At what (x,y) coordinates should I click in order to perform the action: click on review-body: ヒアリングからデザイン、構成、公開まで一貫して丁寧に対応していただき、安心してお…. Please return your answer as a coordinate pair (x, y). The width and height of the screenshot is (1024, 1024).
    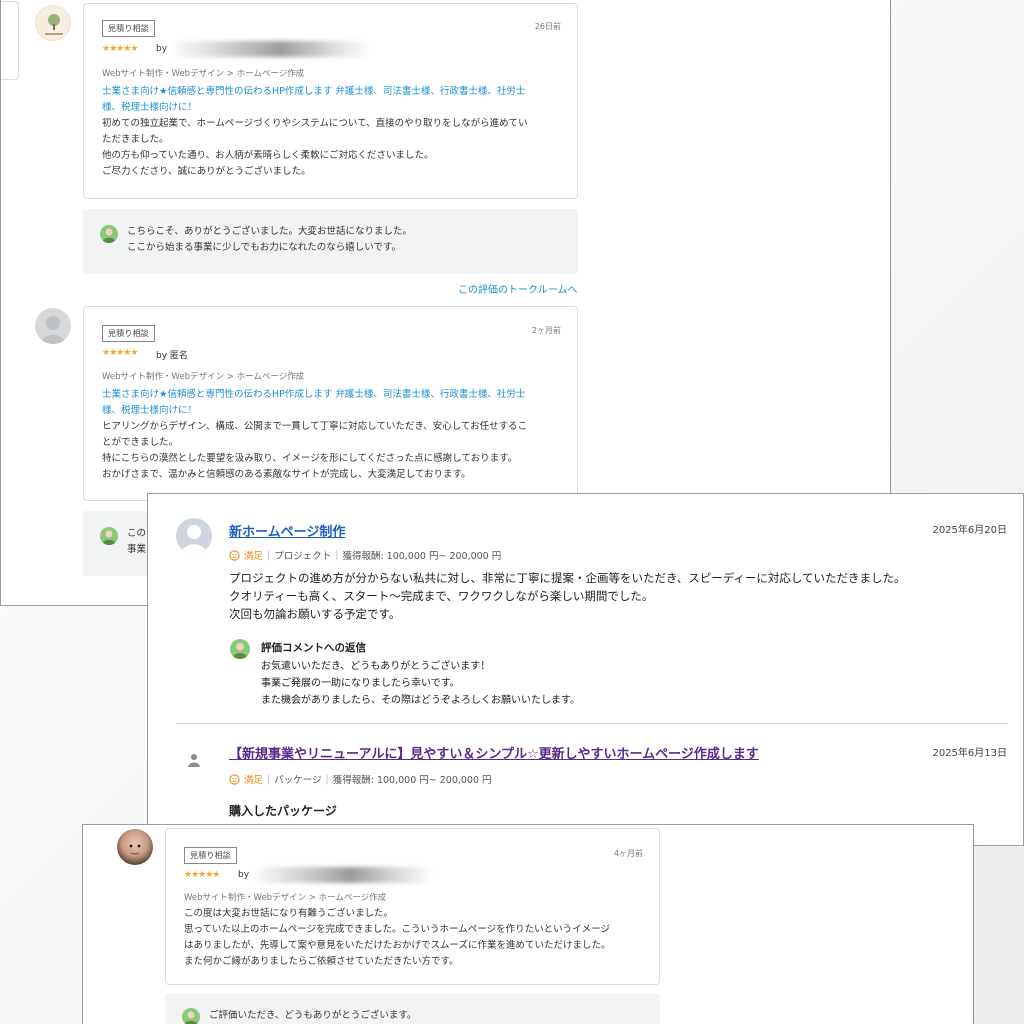
    Looking at the image, I should click on (315, 450).